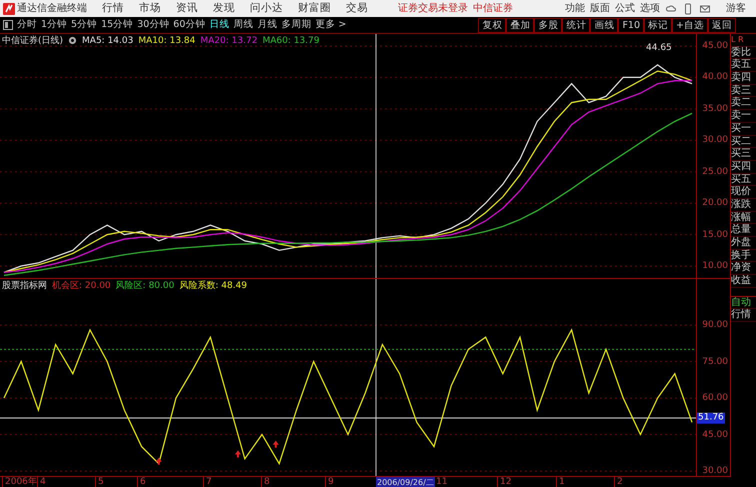 The width and height of the screenshot is (756, 487). I want to click on axis-label: 75.00, so click(715, 361).